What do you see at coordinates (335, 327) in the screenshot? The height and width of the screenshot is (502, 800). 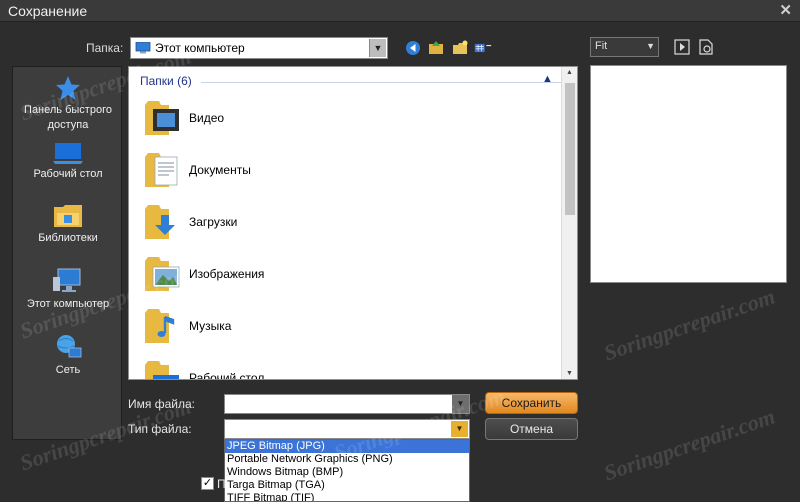 I see `list-item: Музыка` at bounding box center [335, 327].